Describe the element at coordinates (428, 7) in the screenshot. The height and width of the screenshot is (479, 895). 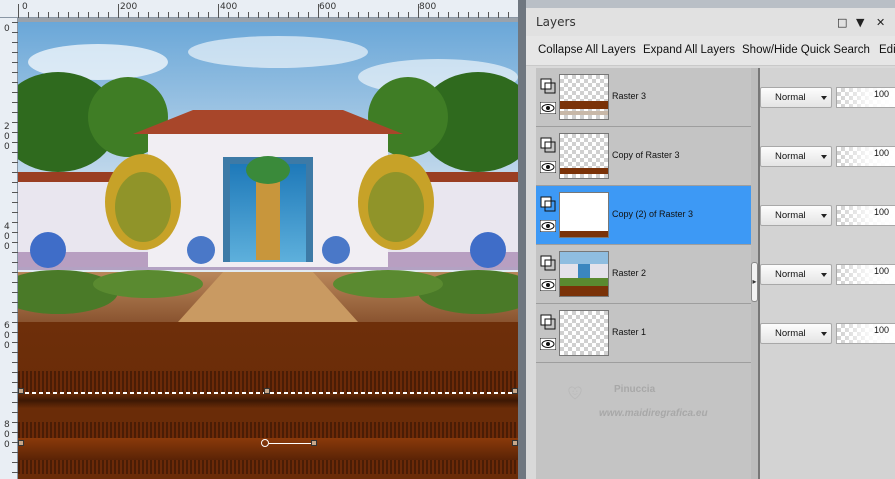
I see `ruler-label: 800` at that location.